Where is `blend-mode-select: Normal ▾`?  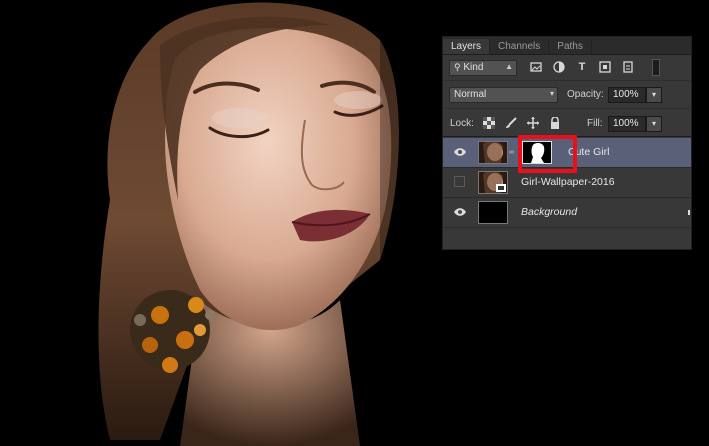
blend-mode-select: Normal ▾ is located at coordinates (503, 95).